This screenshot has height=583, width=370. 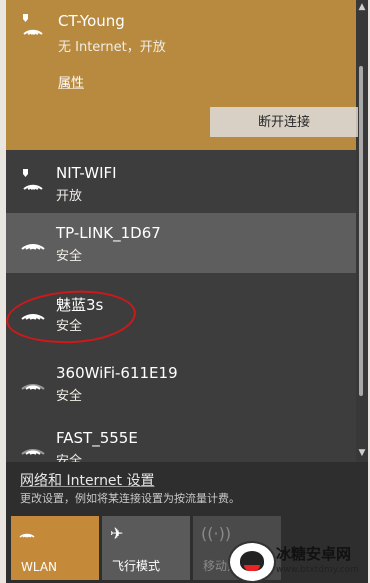 What do you see at coordinates (284, 122) in the screenshot?
I see `disconnect-button: 断开连接` at bounding box center [284, 122].